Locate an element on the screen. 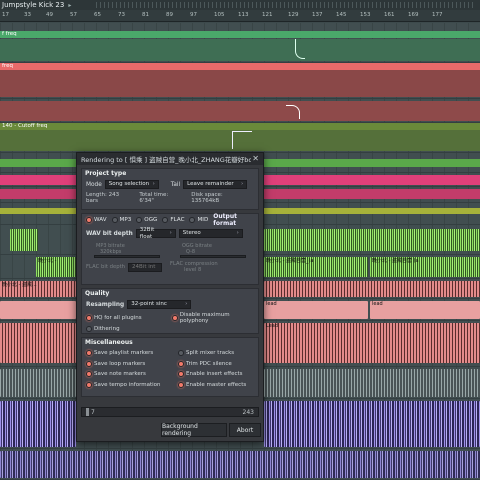 The image size is (480, 480). range-start-value: 7 is located at coordinates (93, 412).